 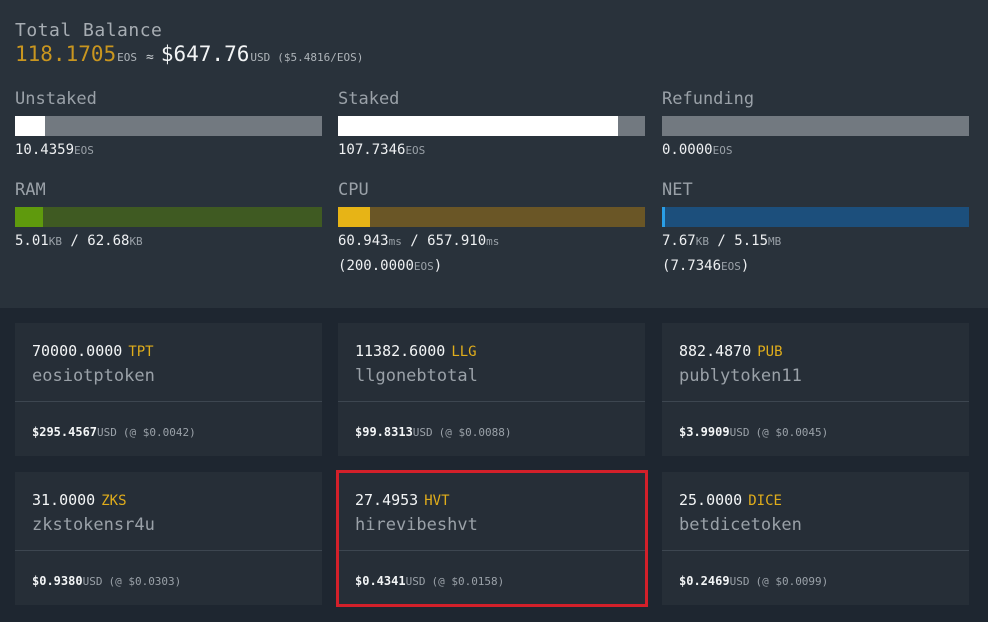 I want to click on unstaked-value: 10.4359EOS, so click(x=168, y=150).